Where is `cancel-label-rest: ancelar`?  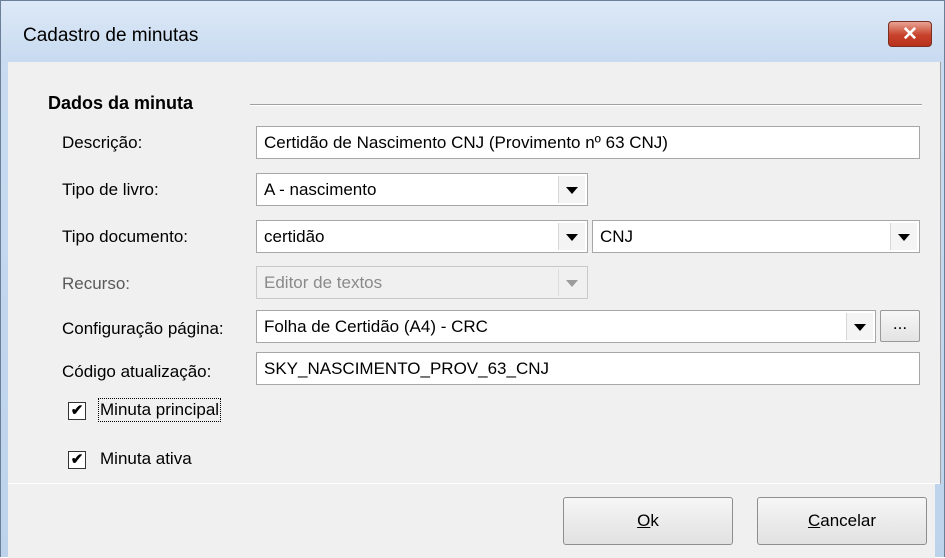
cancel-label-rest: ancelar is located at coordinates (848, 520).